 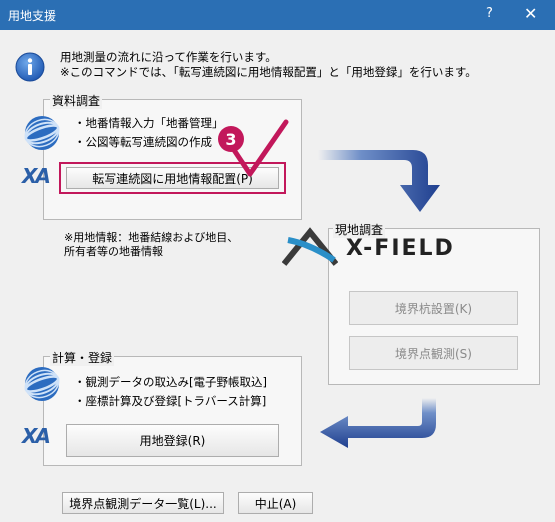 What do you see at coordinates (170, 382) in the screenshot?
I see `keisan-bullet-1: ・観測データの取込み[電子野帳取込]` at bounding box center [170, 382].